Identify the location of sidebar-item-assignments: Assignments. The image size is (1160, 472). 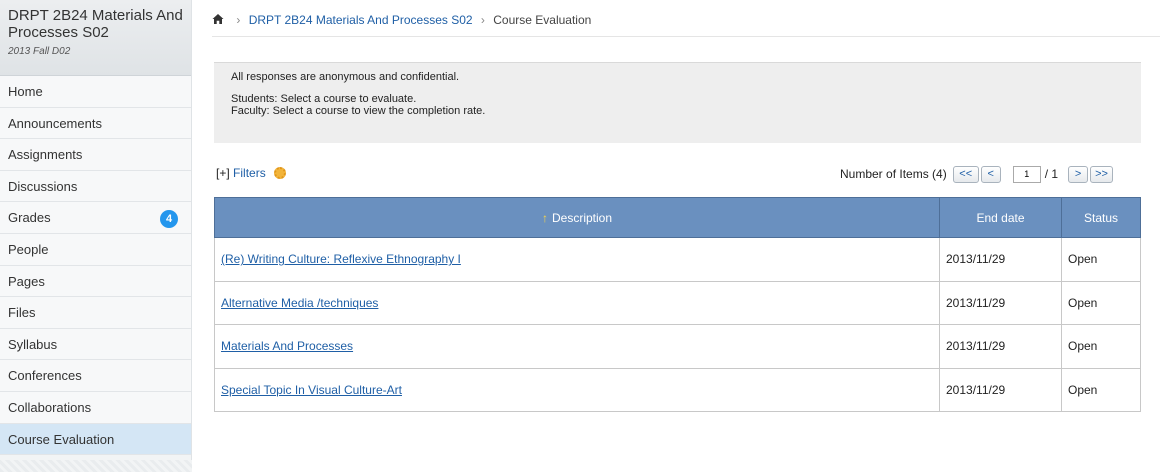
(95, 155).